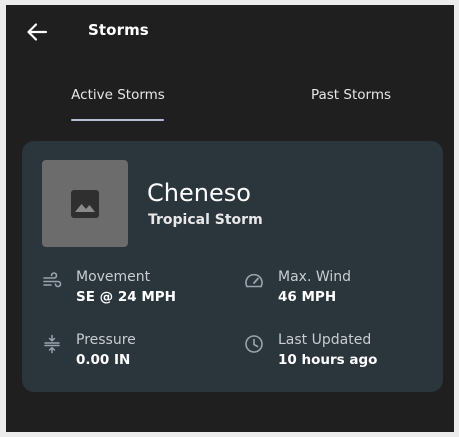  I want to click on compress-icon, so click(52, 344).